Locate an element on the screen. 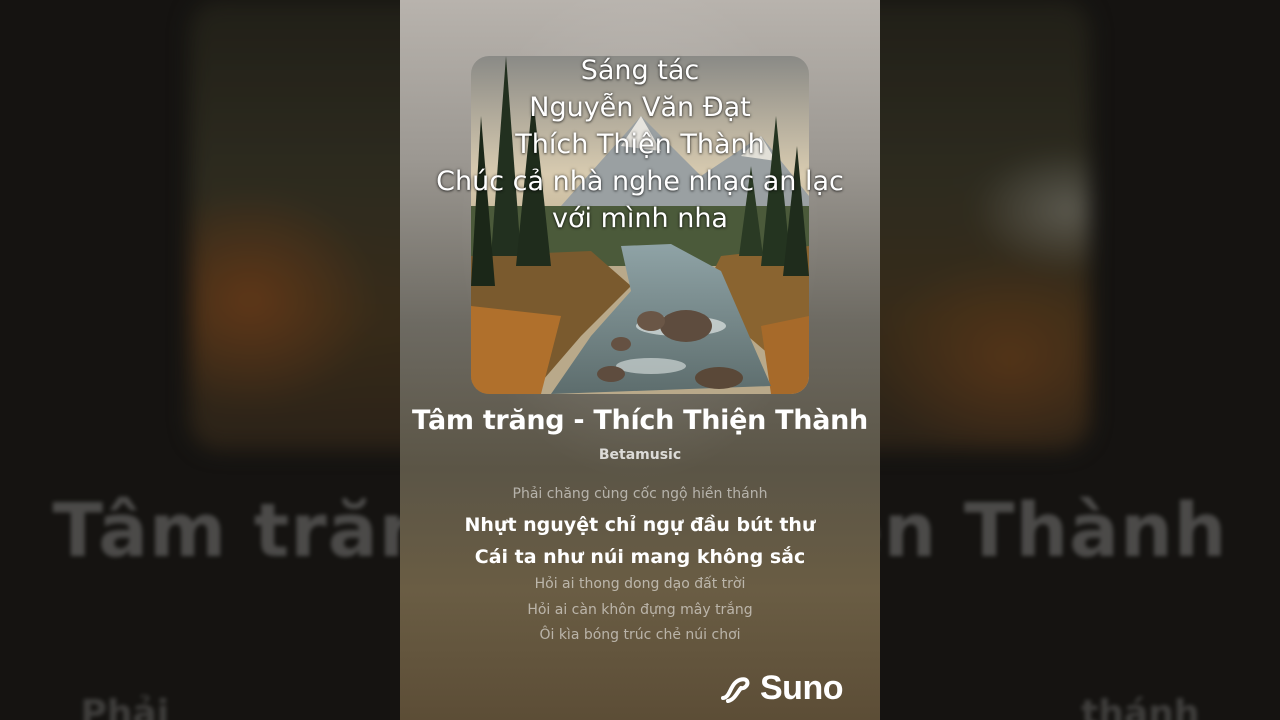 The image size is (1280, 720). artist-name: Betamusic is located at coordinates (640, 455).